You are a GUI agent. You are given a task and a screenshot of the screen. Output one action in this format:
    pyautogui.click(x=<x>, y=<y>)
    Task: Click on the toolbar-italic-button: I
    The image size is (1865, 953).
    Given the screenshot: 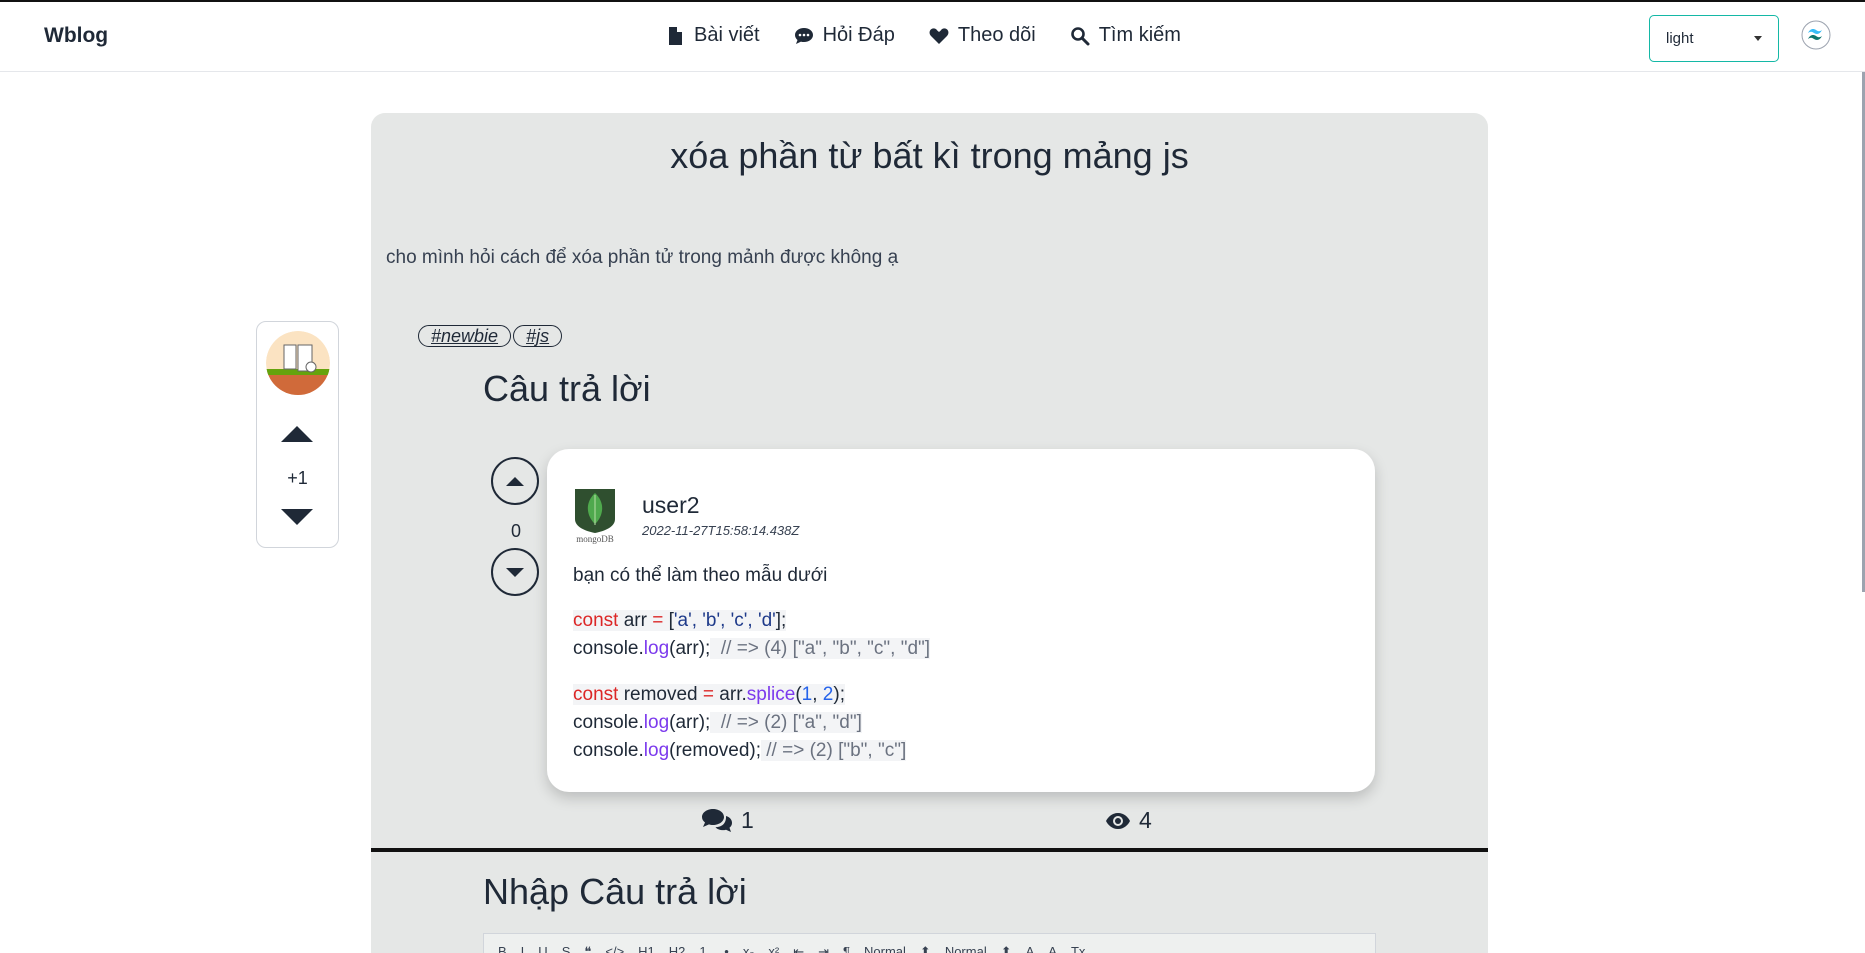 What is the action you would take?
    pyautogui.click(x=523, y=948)
    